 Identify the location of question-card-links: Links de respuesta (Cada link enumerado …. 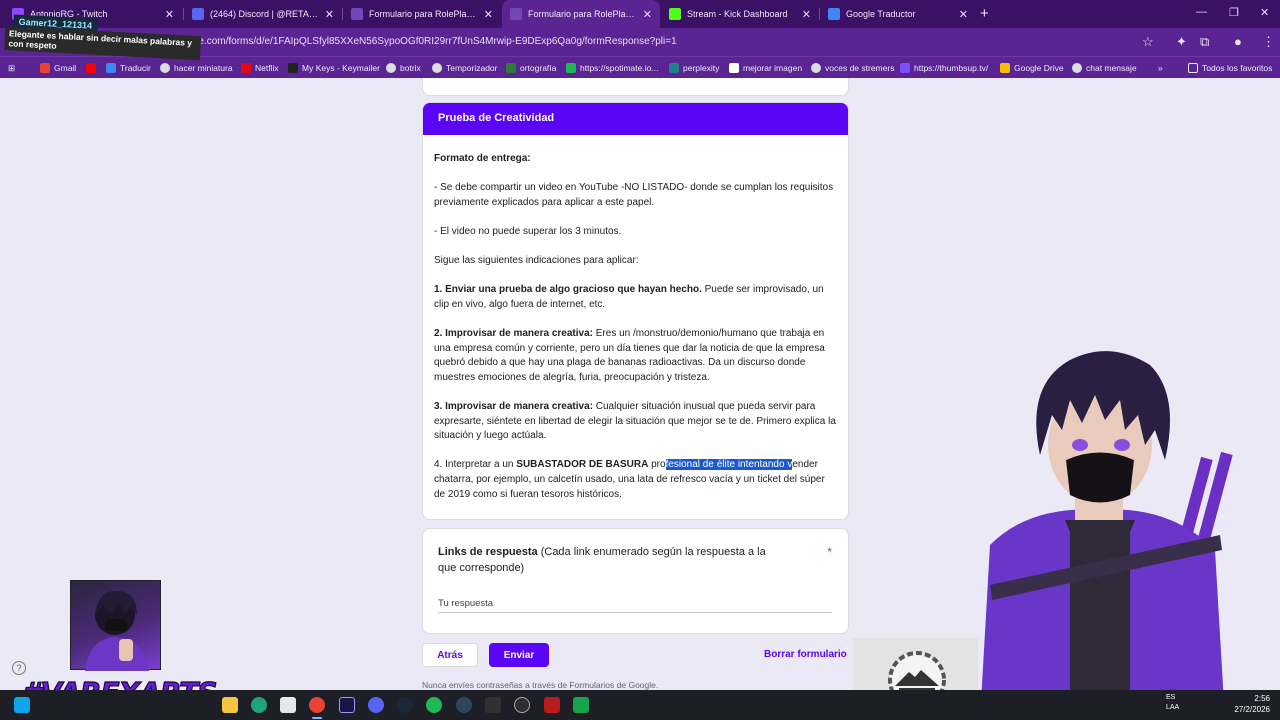
(635, 581).